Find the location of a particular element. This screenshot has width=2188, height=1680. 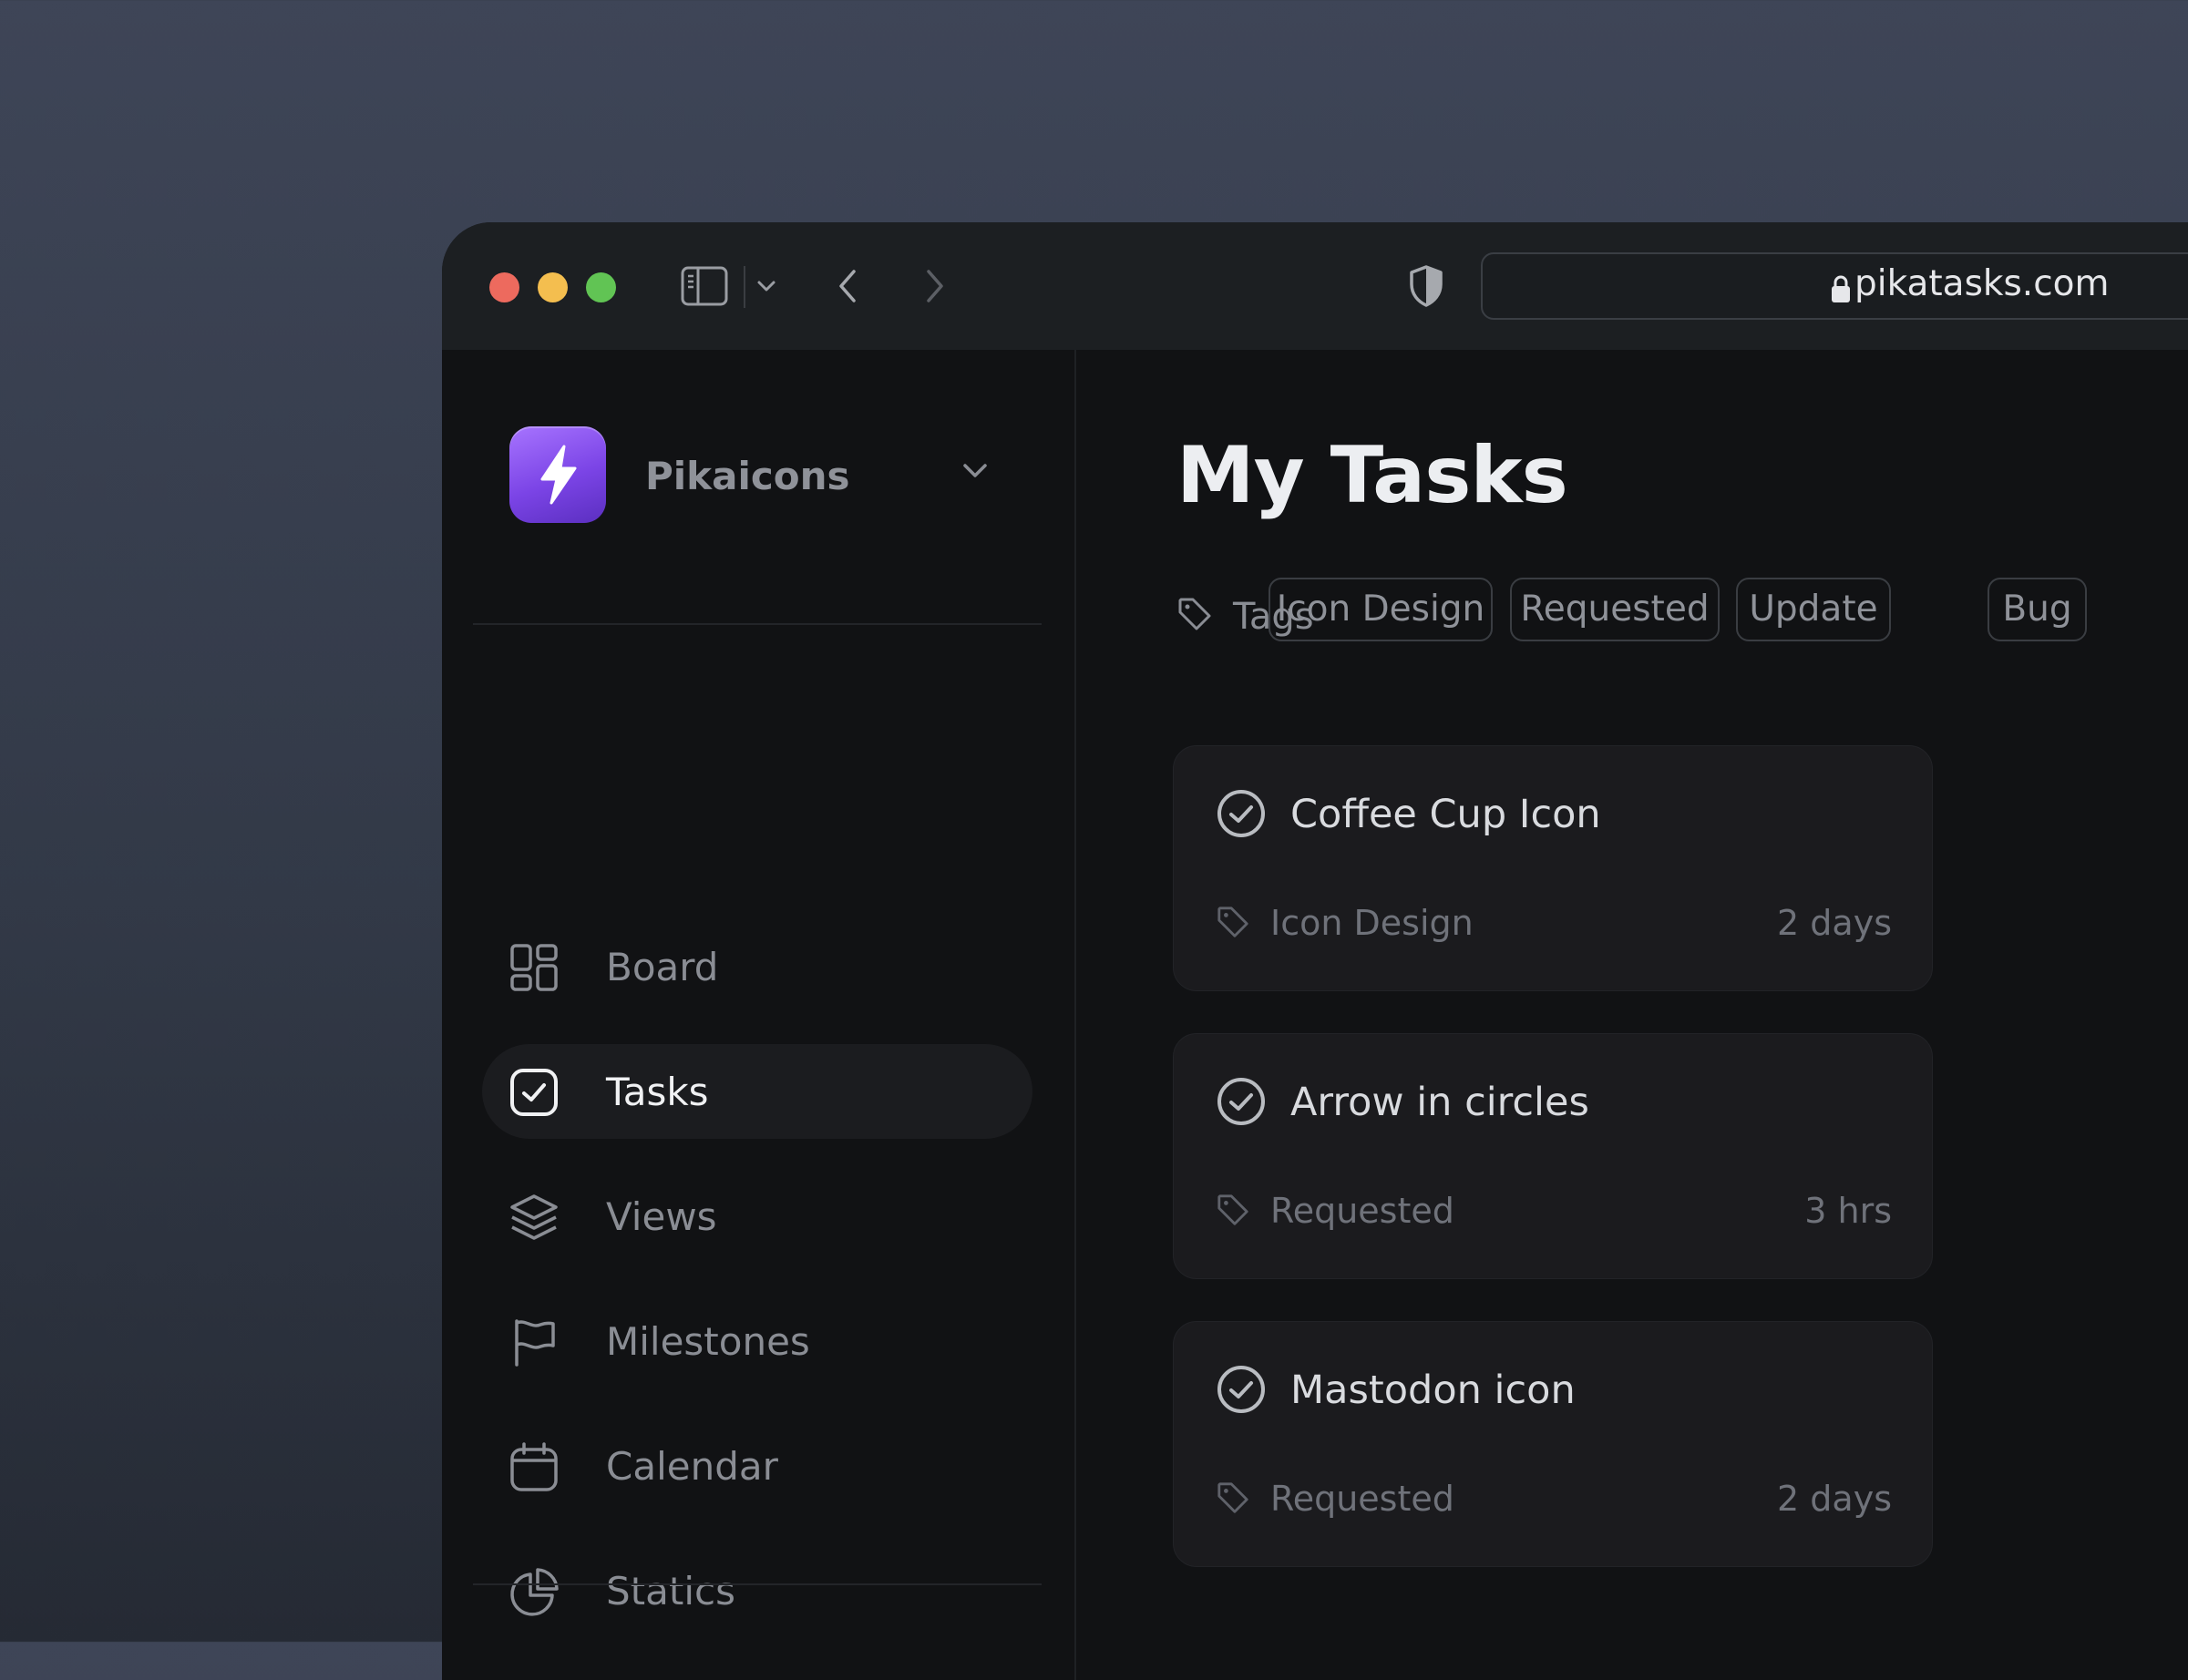

sidebar-item-tasks: Tasks is located at coordinates (757, 1092).